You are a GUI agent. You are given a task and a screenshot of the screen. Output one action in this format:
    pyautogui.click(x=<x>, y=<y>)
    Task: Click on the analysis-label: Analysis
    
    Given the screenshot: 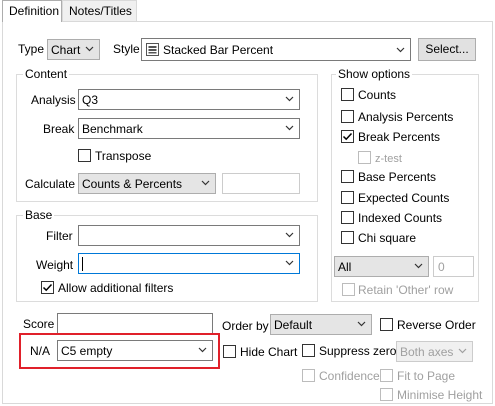 What is the action you would take?
    pyautogui.click(x=53, y=100)
    